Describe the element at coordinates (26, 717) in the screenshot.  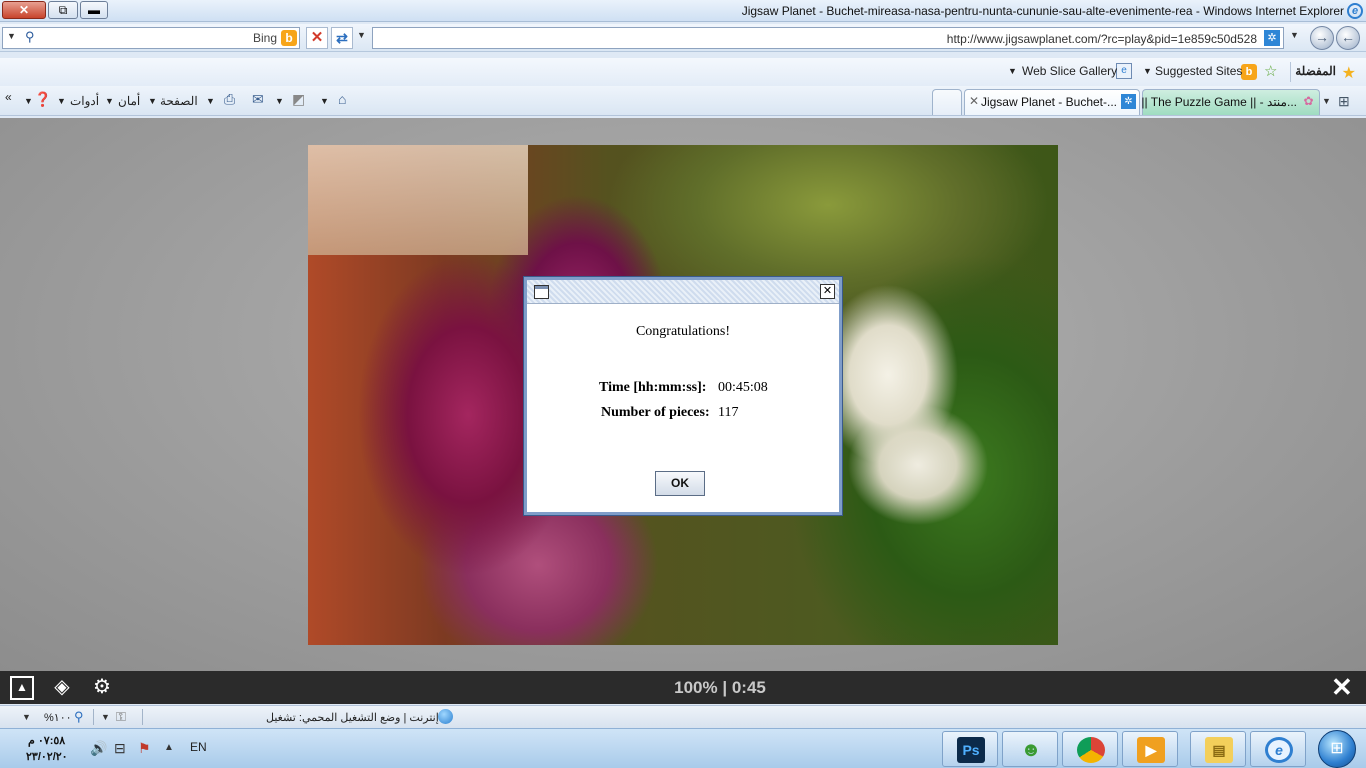
I see `zoom-chevron-icon: ▼` at that location.